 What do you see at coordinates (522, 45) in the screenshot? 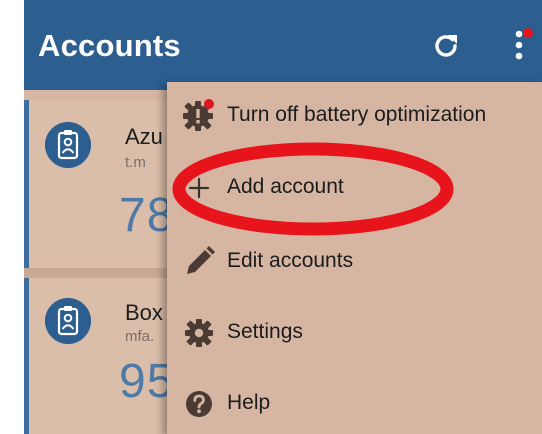
I see `more-vert-icon` at bounding box center [522, 45].